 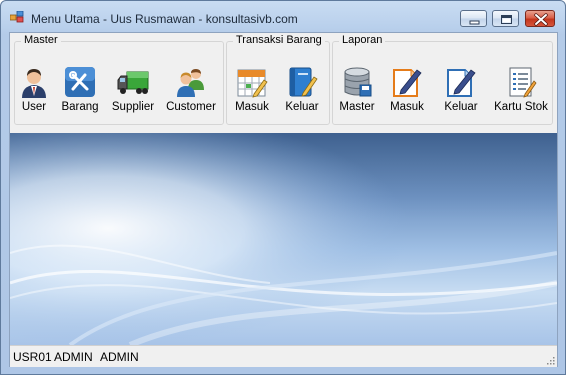 What do you see at coordinates (283, 356) in the screenshot?
I see `status-bar: USR01 ADMIN ADMIN` at bounding box center [283, 356].